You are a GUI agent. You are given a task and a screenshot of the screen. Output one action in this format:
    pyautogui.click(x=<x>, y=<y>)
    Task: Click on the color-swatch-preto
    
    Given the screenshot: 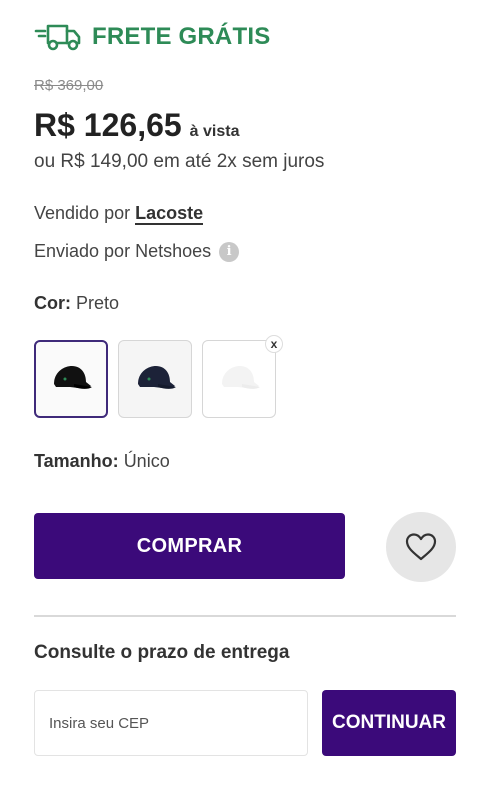 What is the action you would take?
    pyautogui.click(x=71, y=379)
    